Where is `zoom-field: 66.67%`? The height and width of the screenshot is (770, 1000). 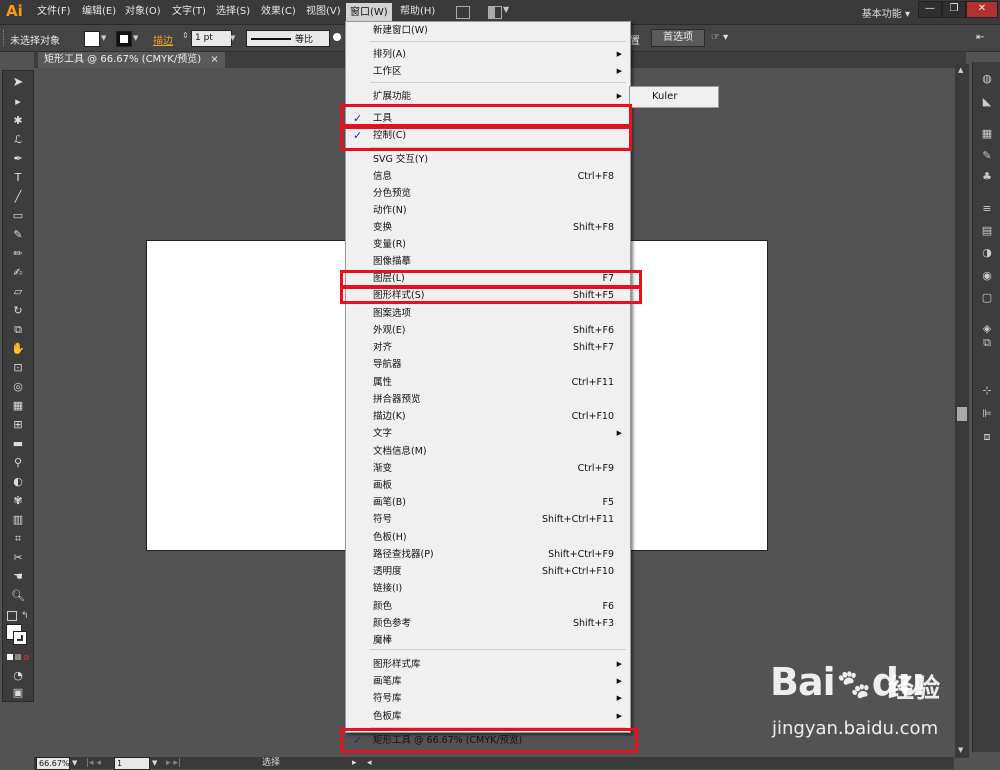 zoom-field: 66.67% is located at coordinates (53, 763).